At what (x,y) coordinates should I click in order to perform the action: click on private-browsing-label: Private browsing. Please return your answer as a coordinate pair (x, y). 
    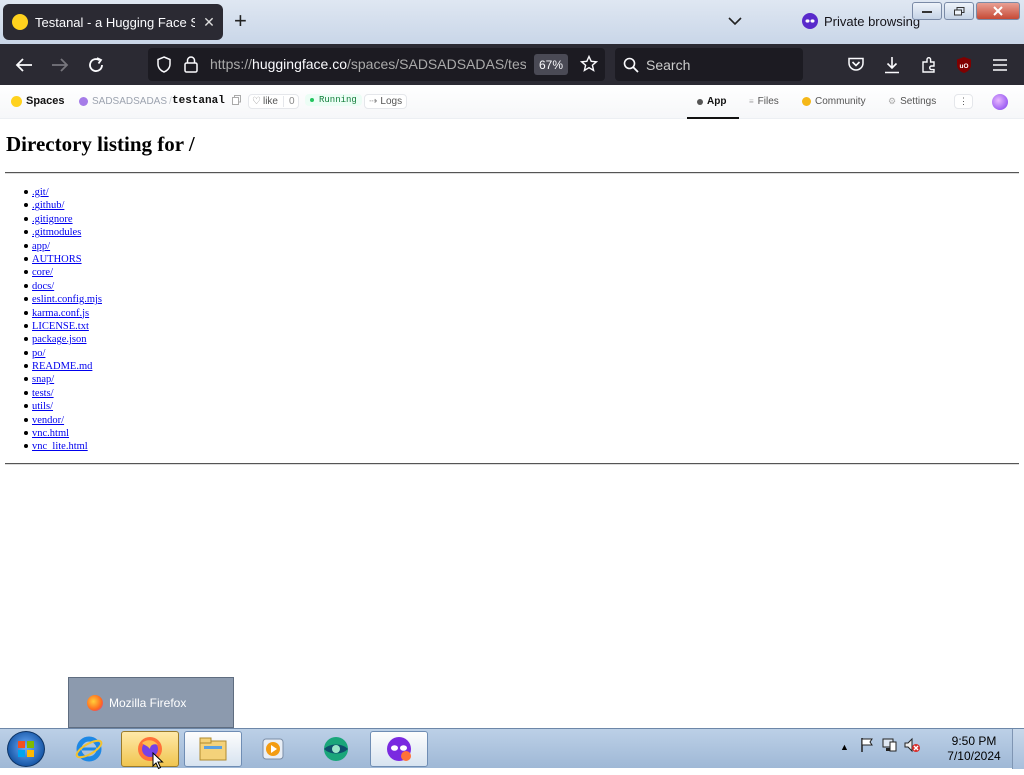
    Looking at the image, I should click on (872, 21).